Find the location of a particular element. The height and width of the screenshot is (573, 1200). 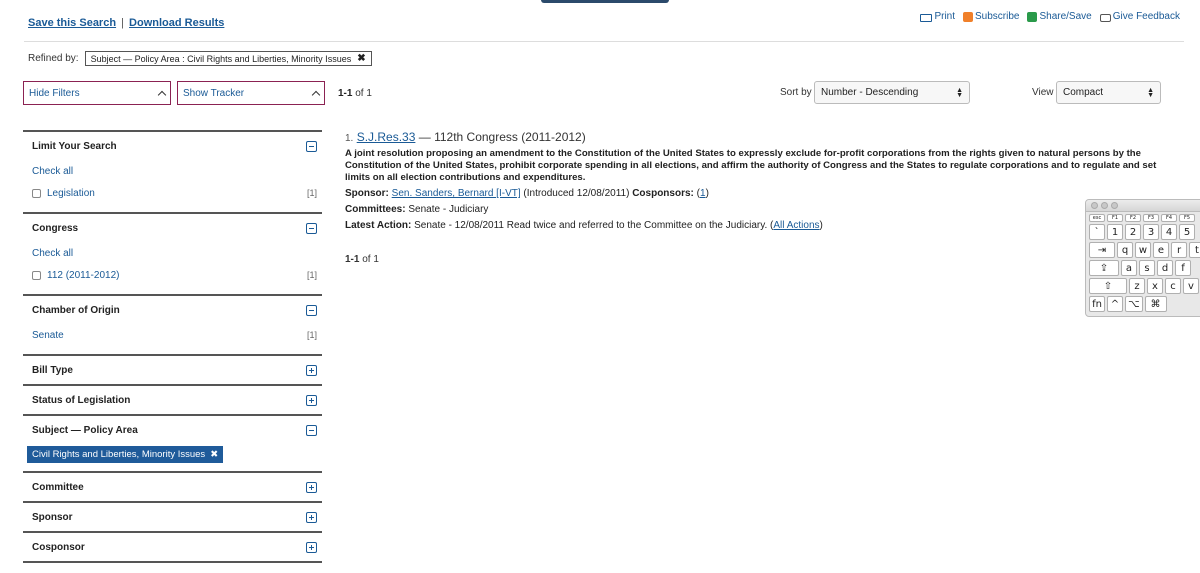

key: 3 is located at coordinates (1151, 232).